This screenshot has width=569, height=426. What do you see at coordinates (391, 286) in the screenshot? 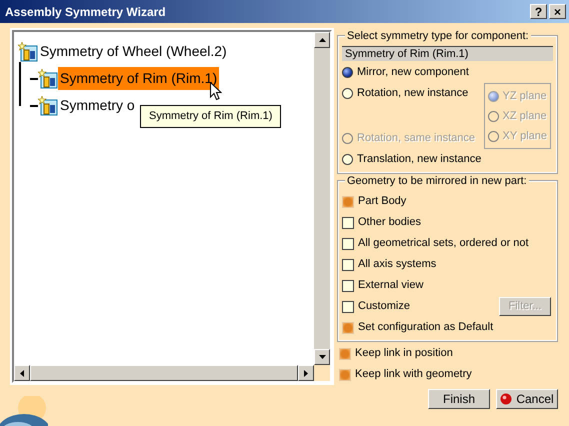
I see `option-label: External view` at bounding box center [391, 286].